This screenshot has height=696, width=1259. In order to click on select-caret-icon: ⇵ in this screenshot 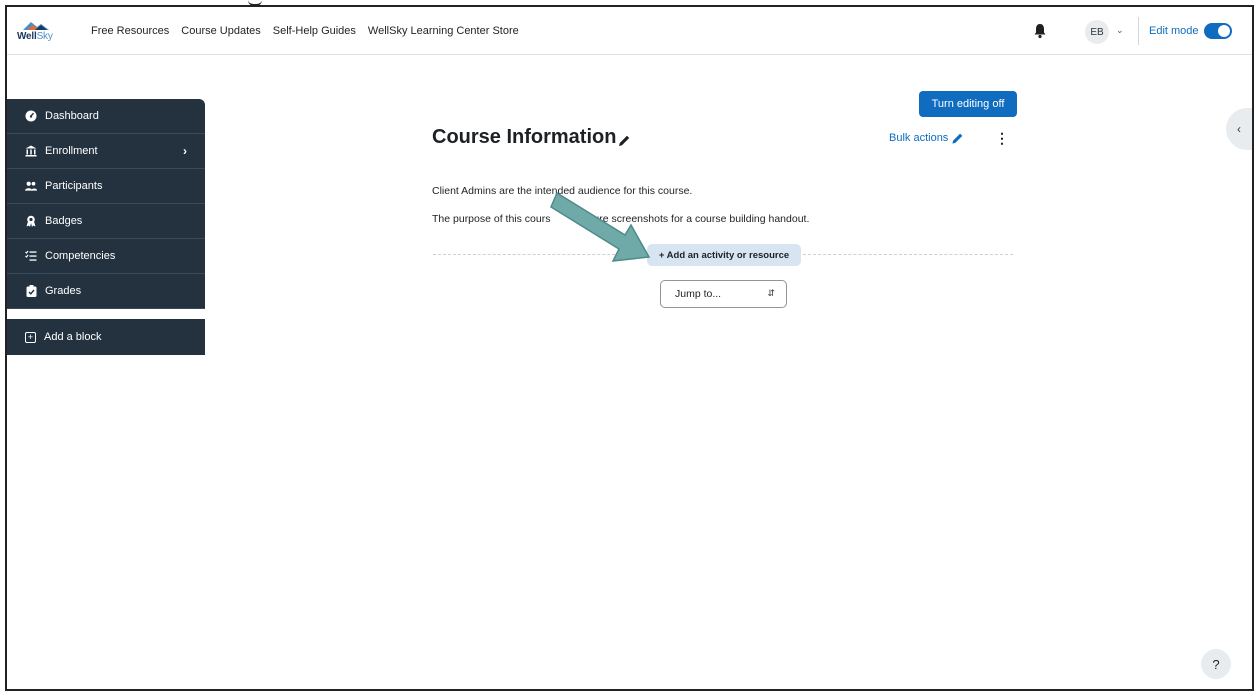, I will do `click(771, 293)`.